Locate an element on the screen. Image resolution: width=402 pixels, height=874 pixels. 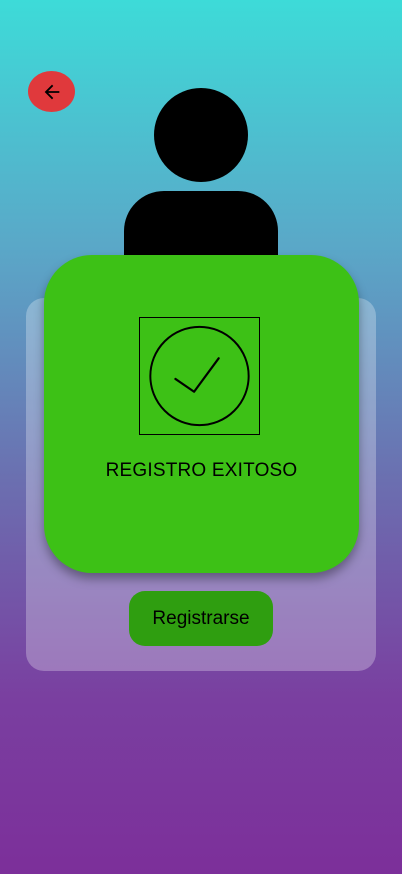
avatar-head is located at coordinates (201, 135).